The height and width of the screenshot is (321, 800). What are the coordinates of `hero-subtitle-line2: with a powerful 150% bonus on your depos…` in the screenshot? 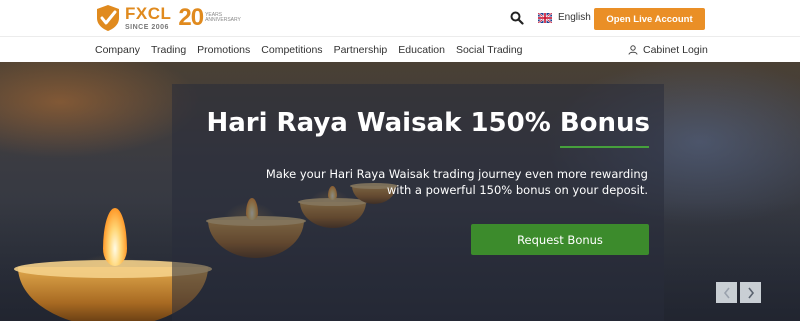 It's located at (517, 190).